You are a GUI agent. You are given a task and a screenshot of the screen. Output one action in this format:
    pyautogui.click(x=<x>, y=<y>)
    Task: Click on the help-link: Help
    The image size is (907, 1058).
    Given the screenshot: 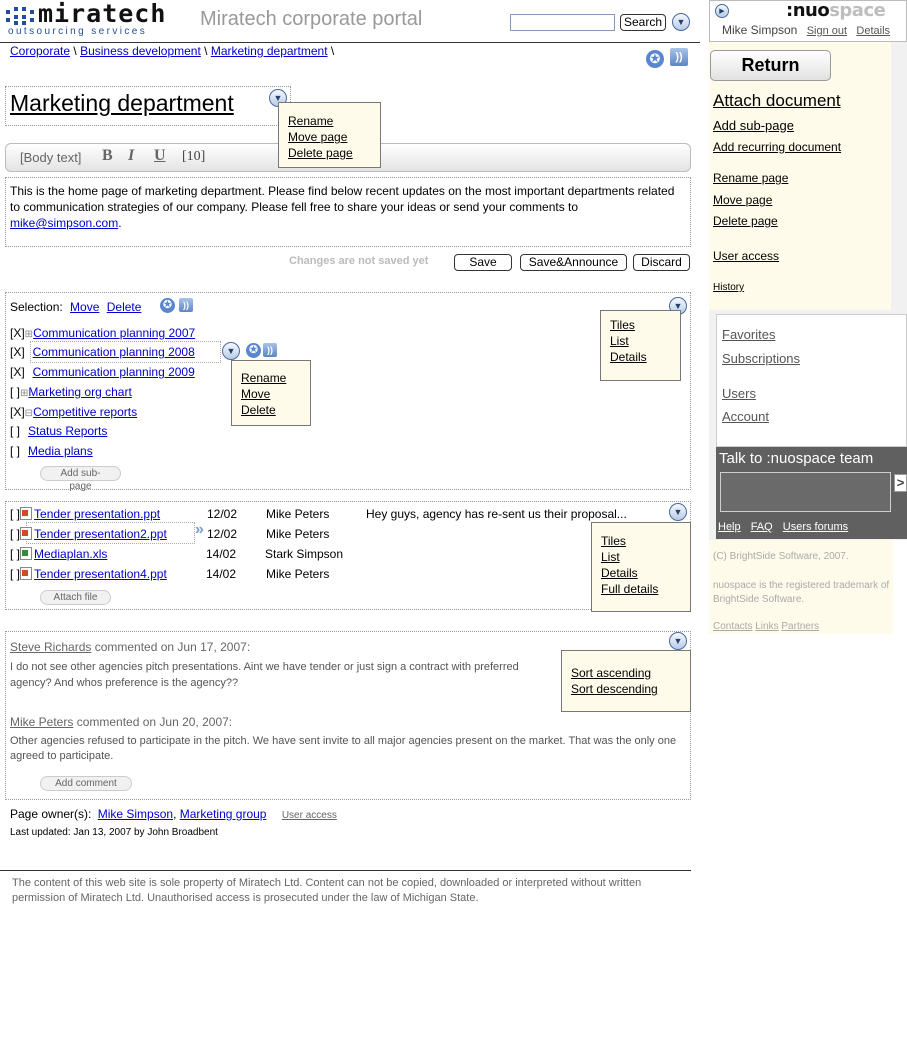 What is the action you would take?
    pyautogui.click(x=729, y=527)
    